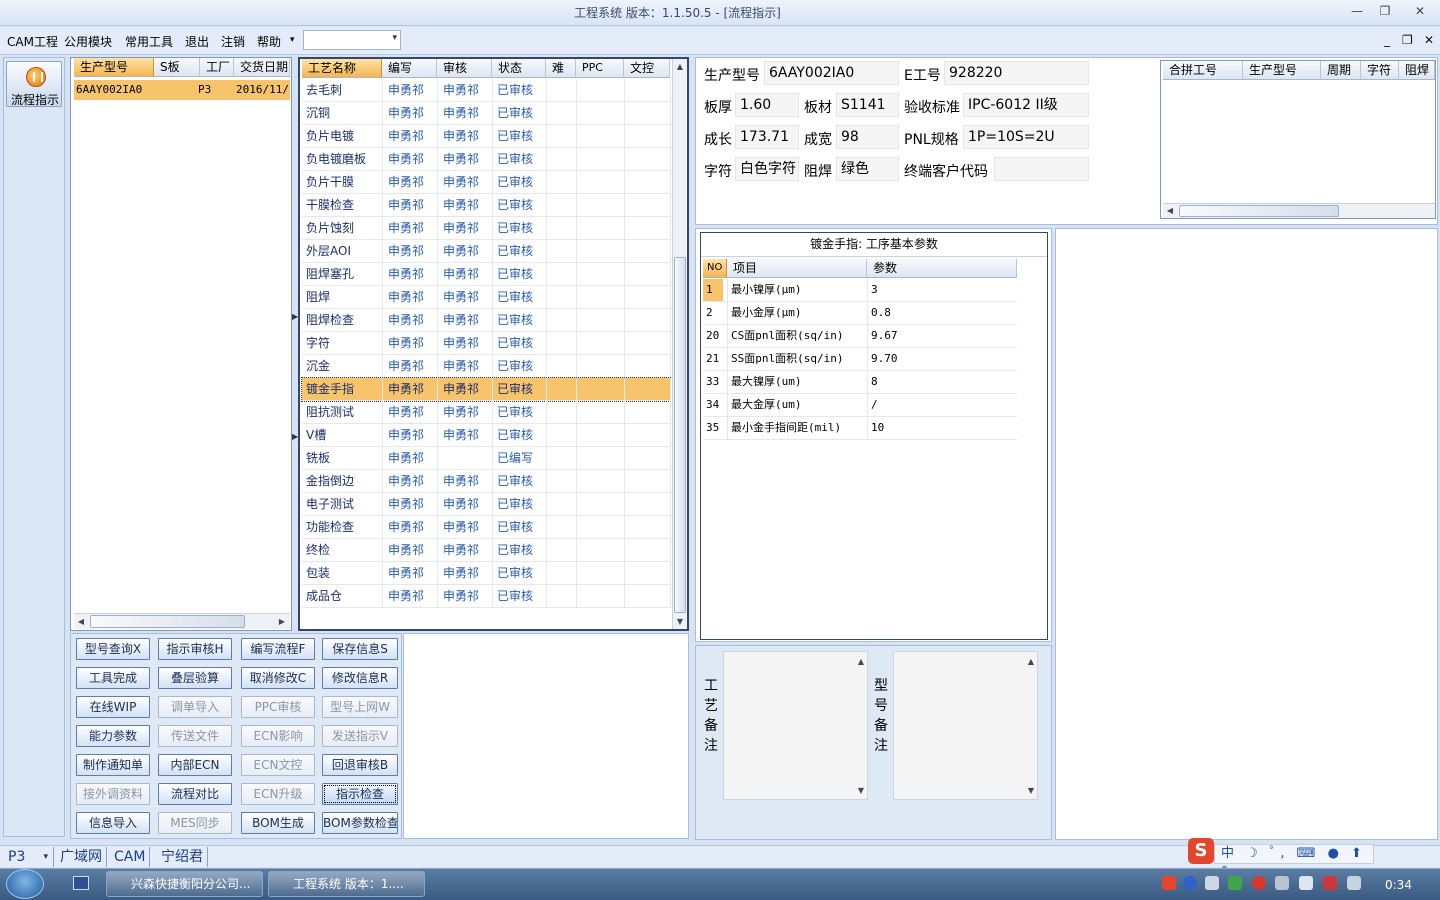 This screenshot has height=900, width=1440. What do you see at coordinates (561, 68) in the screenshot?
I see `col-difficulty: 难` at bounding box center [561, 68].